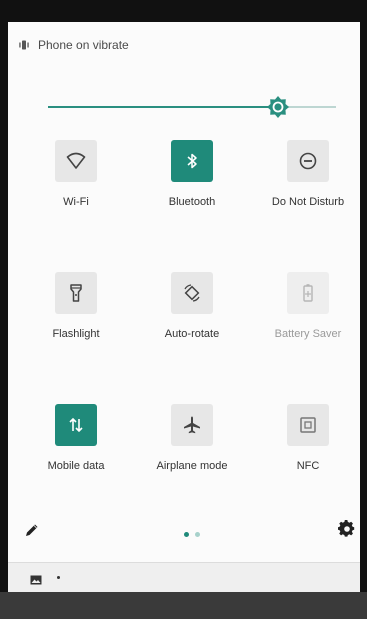  I want to click on battery-saver-label: Battery Saver, so click(308, 334).